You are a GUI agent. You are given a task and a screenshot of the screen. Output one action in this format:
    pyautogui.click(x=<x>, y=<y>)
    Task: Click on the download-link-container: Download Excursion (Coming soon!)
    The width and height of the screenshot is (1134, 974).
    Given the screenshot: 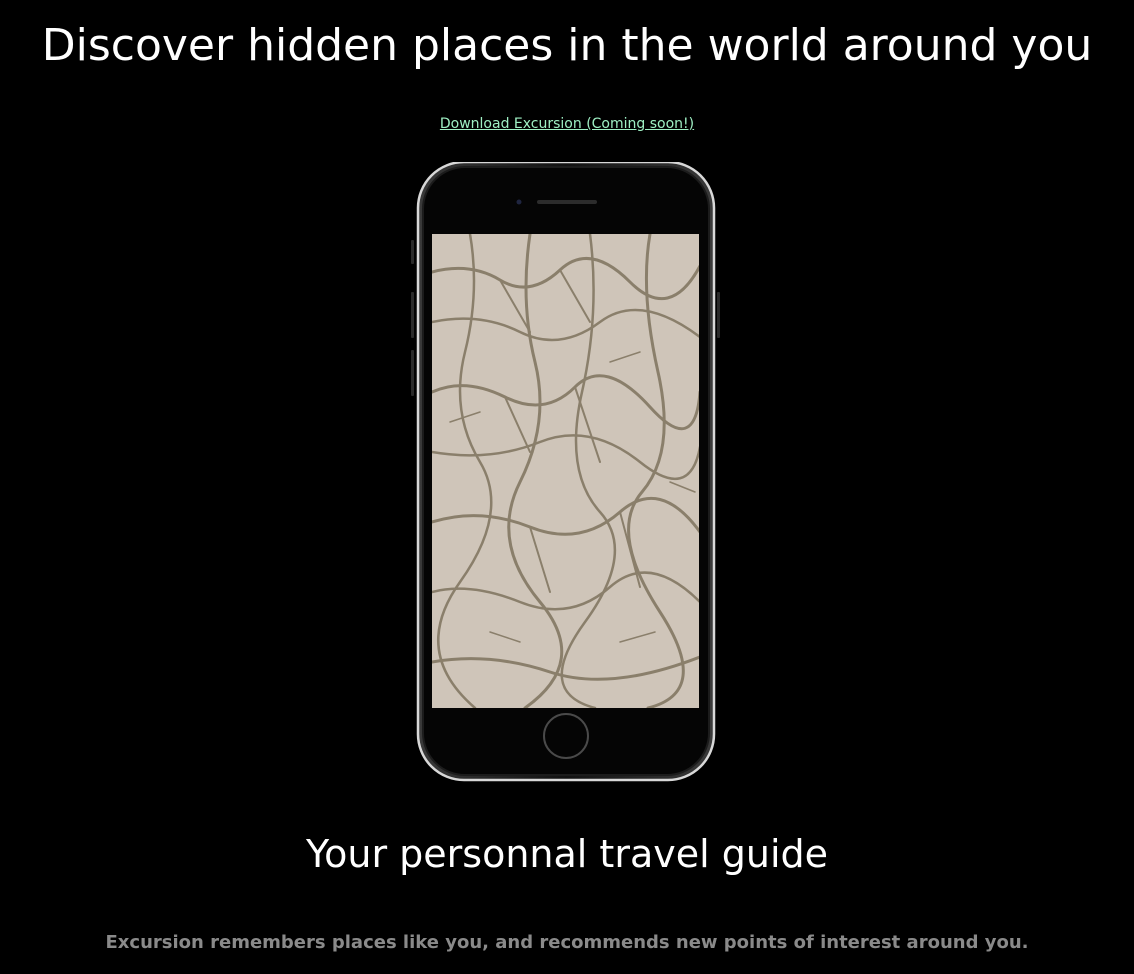 What is the action you would take?
    pyautogui.click(x=567, y=124)
    